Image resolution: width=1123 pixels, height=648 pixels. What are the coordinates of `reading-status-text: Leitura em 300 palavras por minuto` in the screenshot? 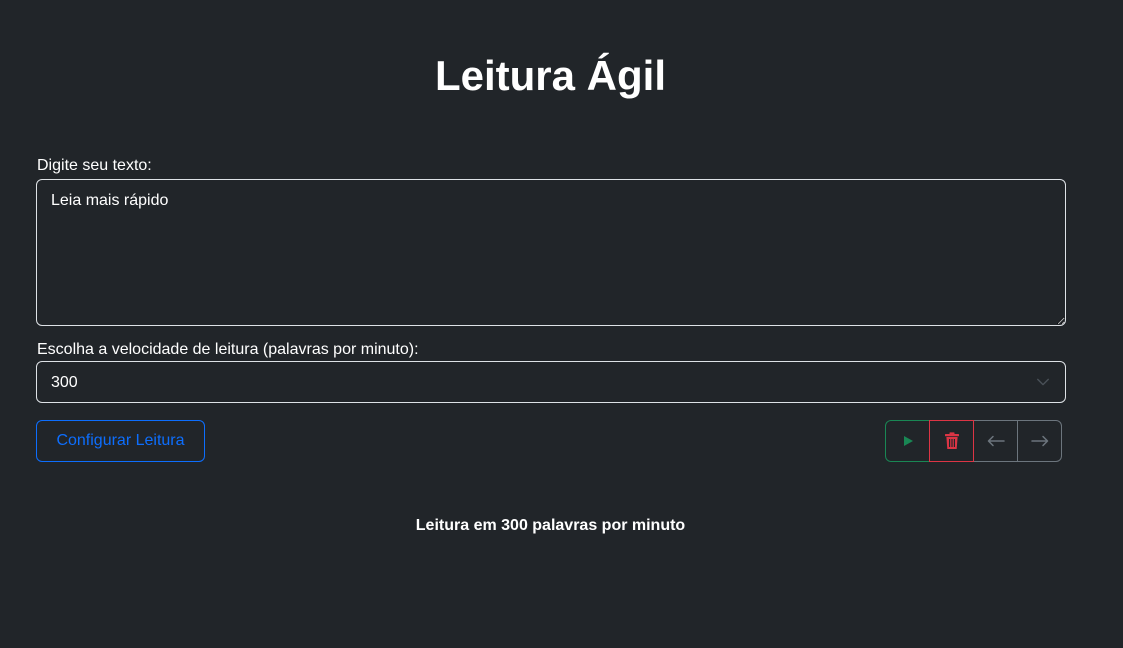 It's located at (550, 525).